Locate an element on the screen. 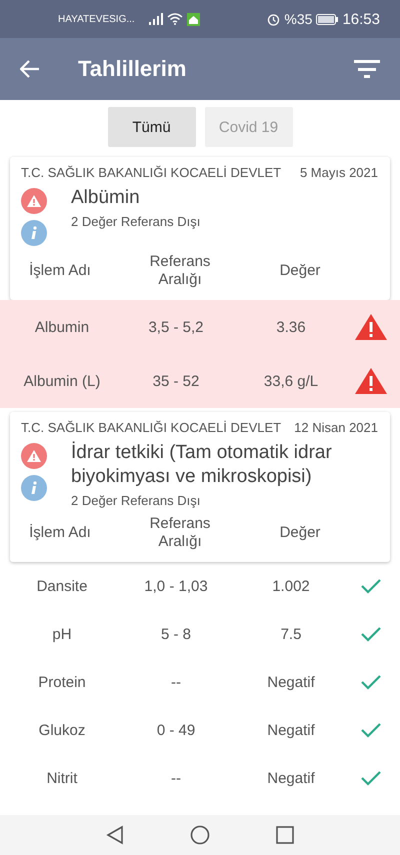 This screenshot has width=400, height=855. test-item-name: Dansite is located at coordinates (62, 586).